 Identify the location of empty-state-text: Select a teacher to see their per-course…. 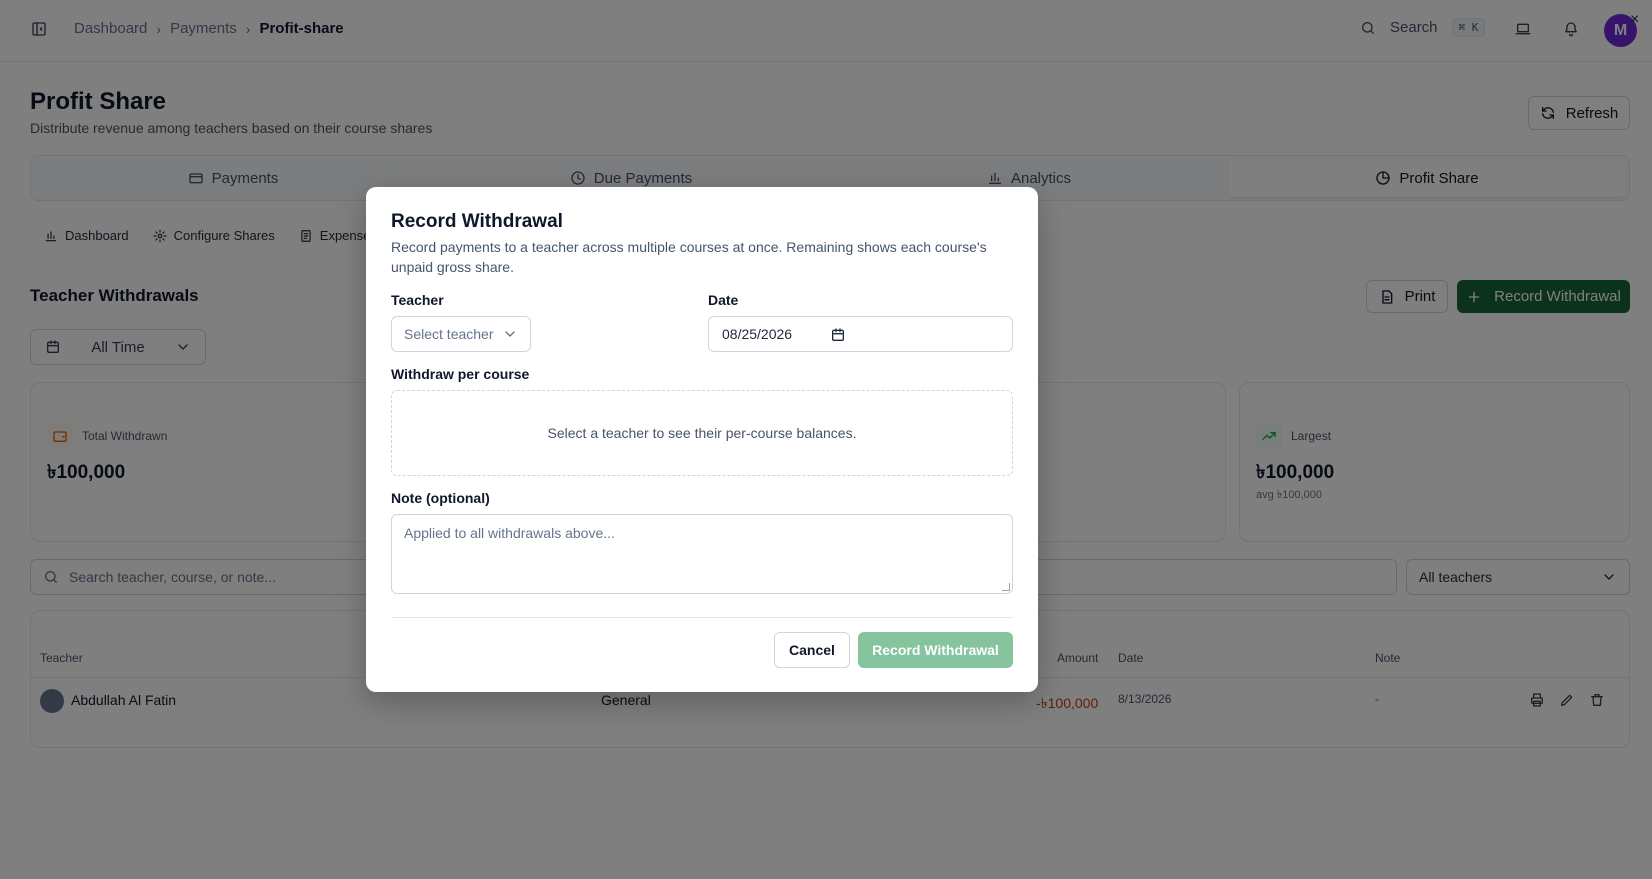
(702, 433).